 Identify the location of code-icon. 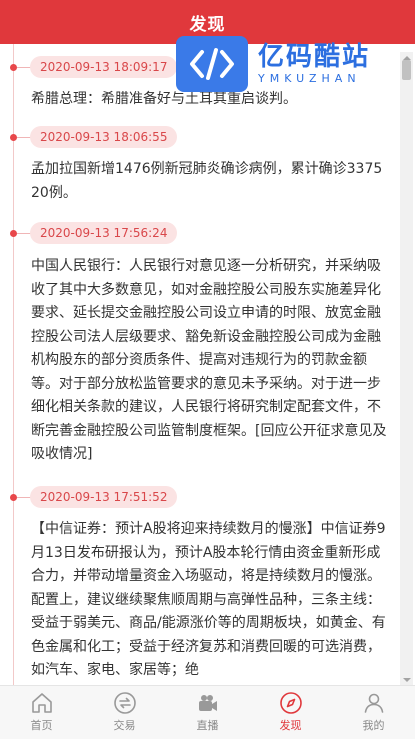
(212, 64).